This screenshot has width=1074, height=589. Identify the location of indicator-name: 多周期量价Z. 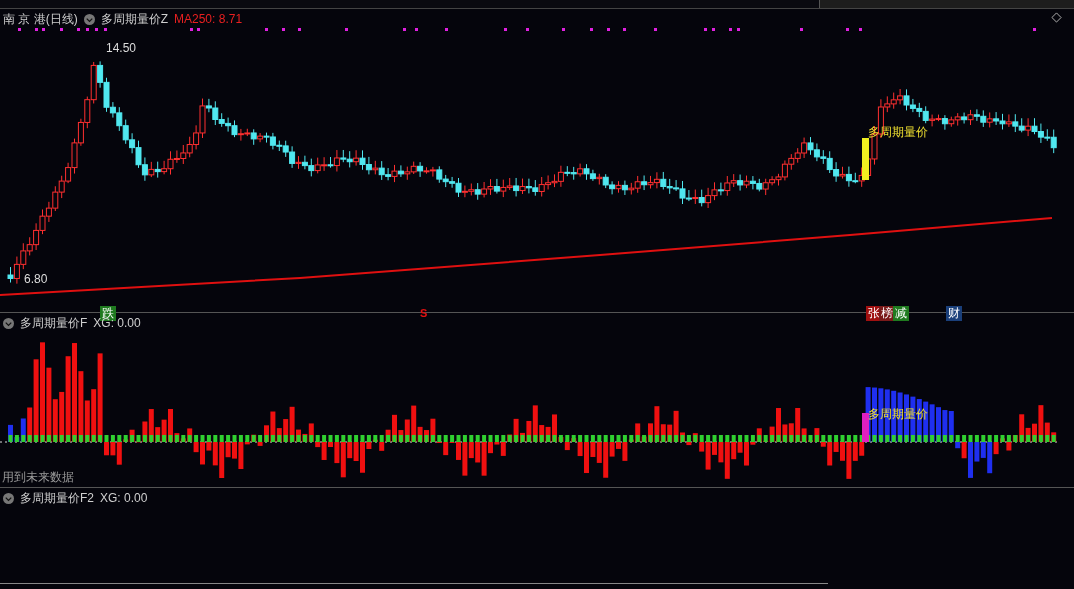
(134, 19).